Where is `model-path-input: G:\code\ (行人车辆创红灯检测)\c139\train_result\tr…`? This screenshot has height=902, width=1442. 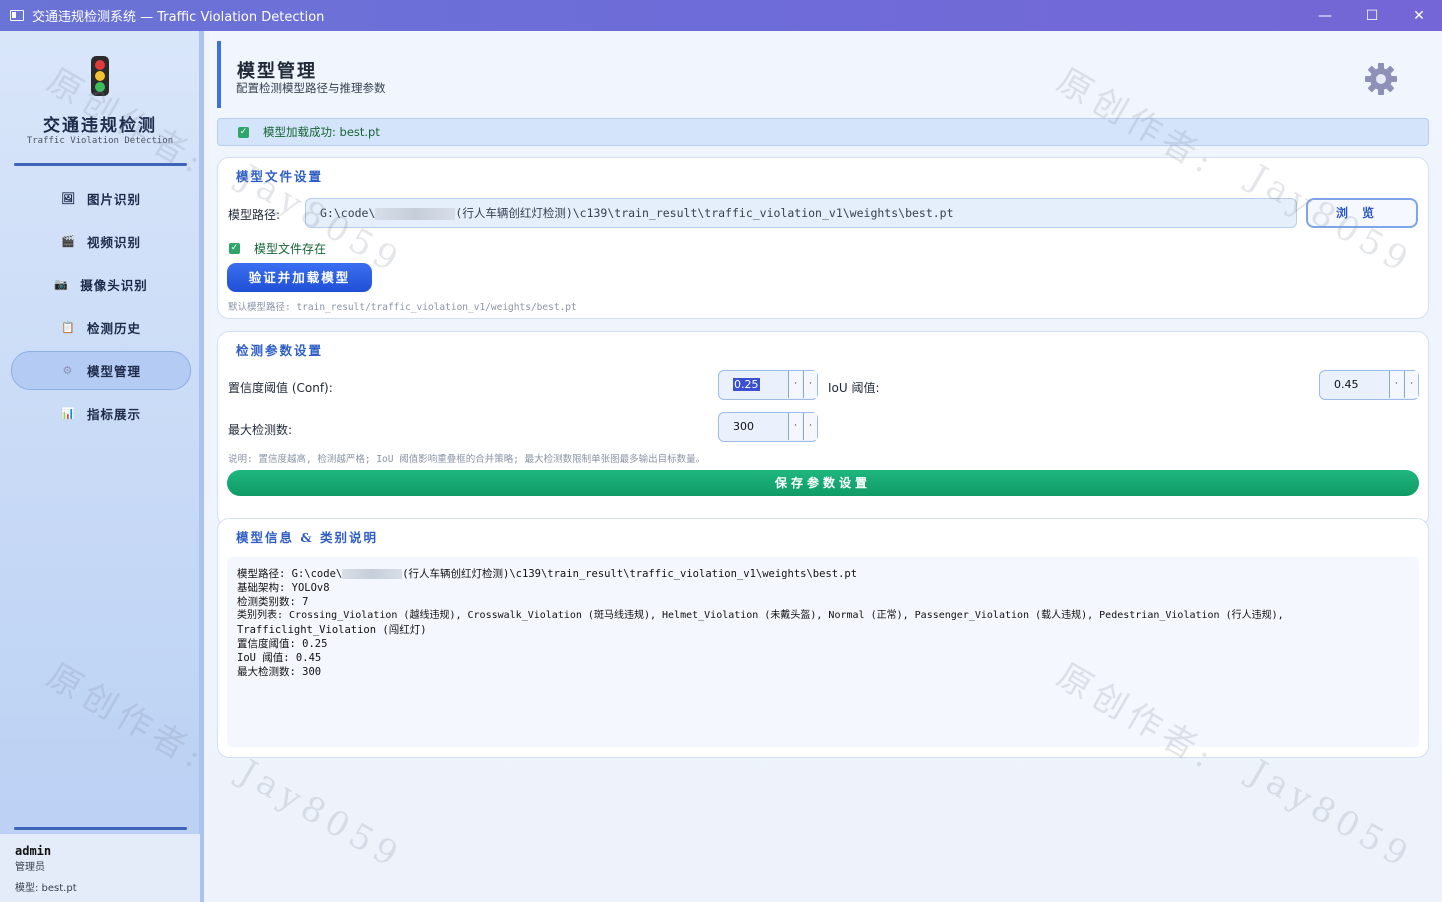 model-path-input: G:\code\ (行人车辆创红灯检测)\c139\train_result\tr… is located at coordinates (801, 213).